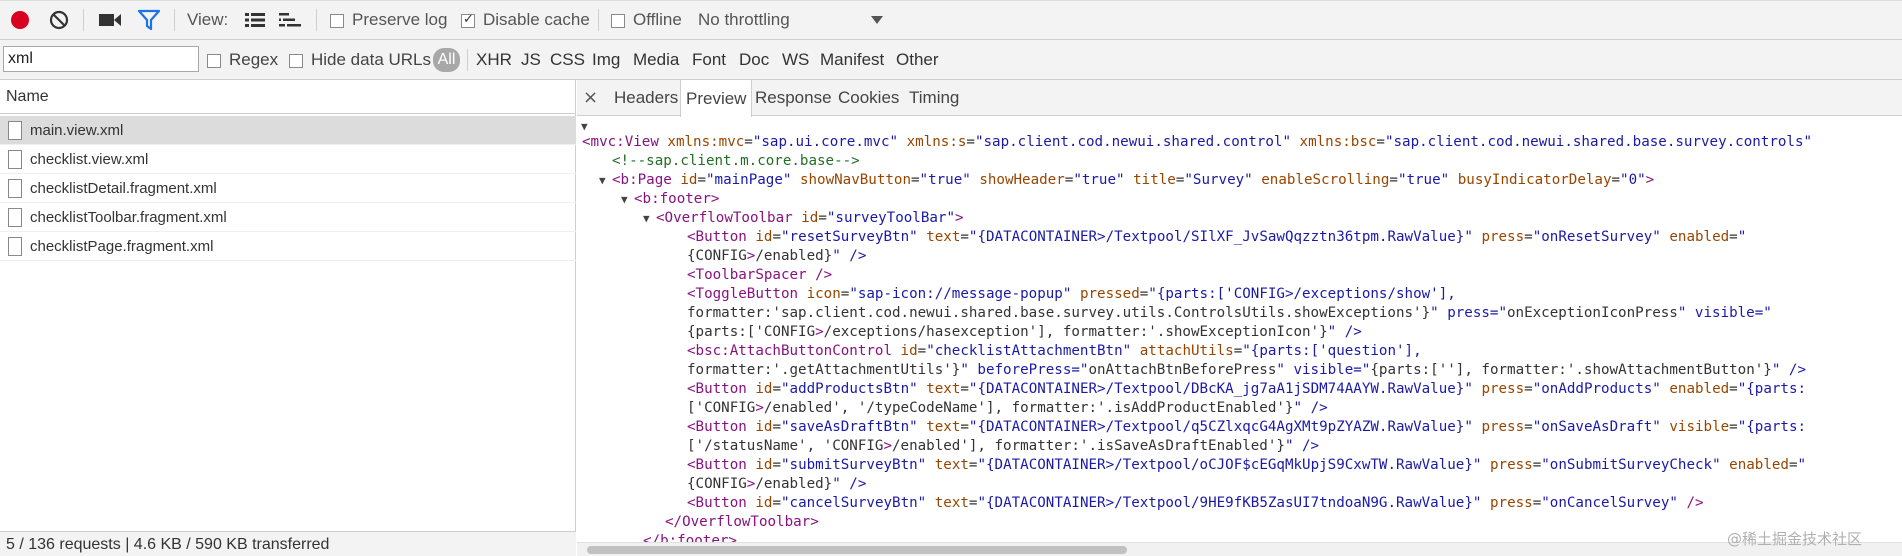 This screenshot has width=1902, height=556. I want to click on xml-line: <b:footer>, so click(677, 199).